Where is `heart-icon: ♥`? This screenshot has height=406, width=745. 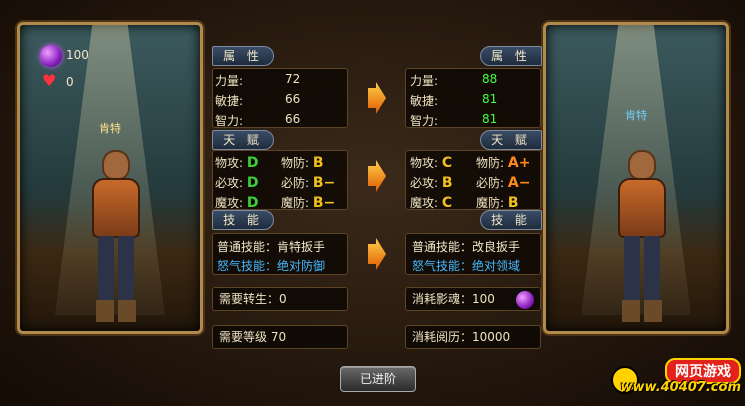 heart-icon: ♥ is located at coordinates (49, 80).